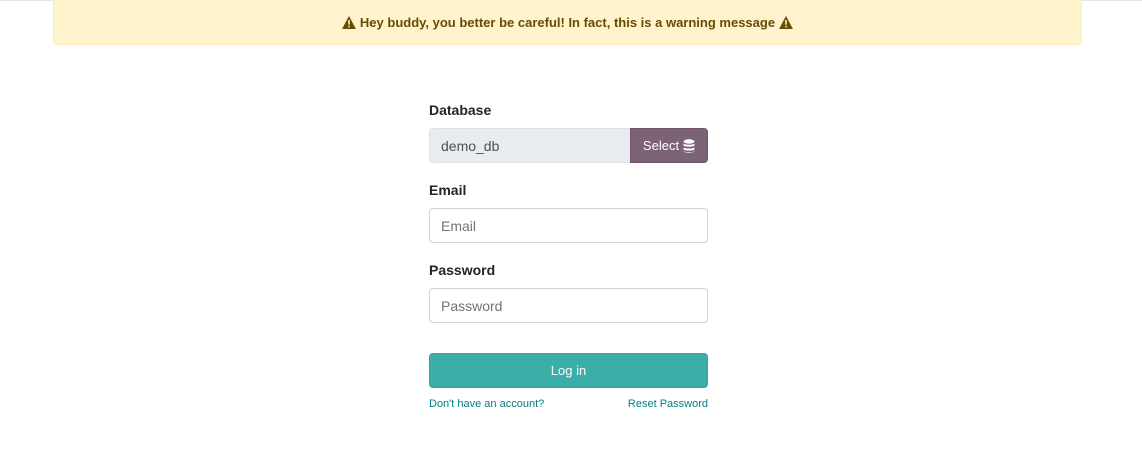 The image size is (1142, 458). What do you see at coordinates (462, 270) in the screenshot?
I see `password-label: Password` at bounding box center [462, 270].